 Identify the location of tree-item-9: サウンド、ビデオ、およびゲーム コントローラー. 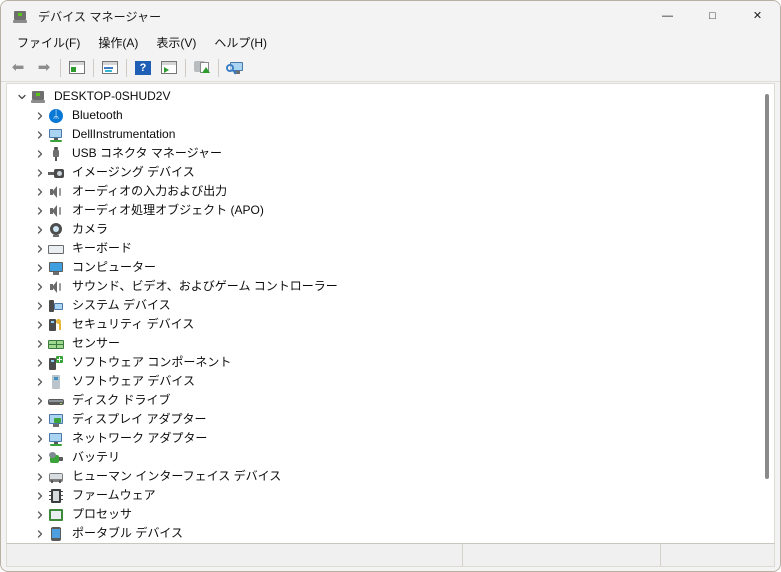
(390, 286).